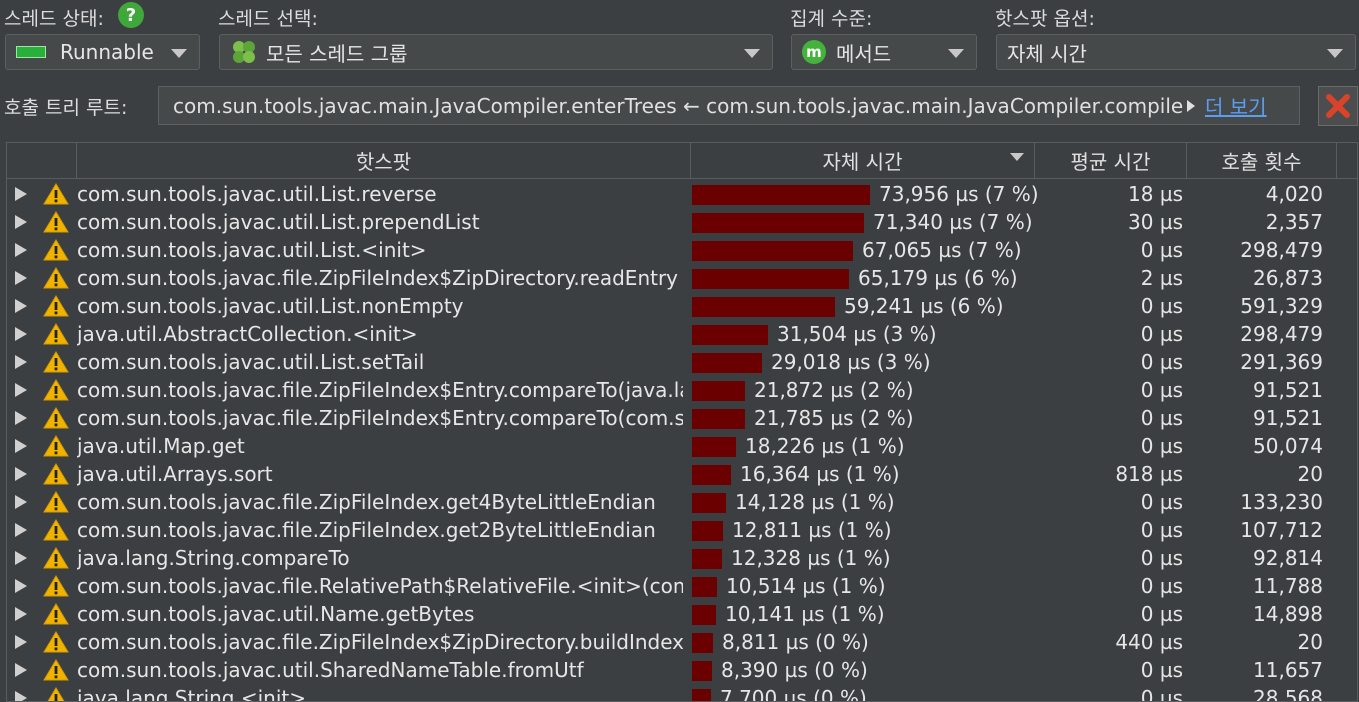 The width and height of the screenshot is (1359, 702). I want to click on self-time-value: 21,785 µs (2 %), so click(834, 418).